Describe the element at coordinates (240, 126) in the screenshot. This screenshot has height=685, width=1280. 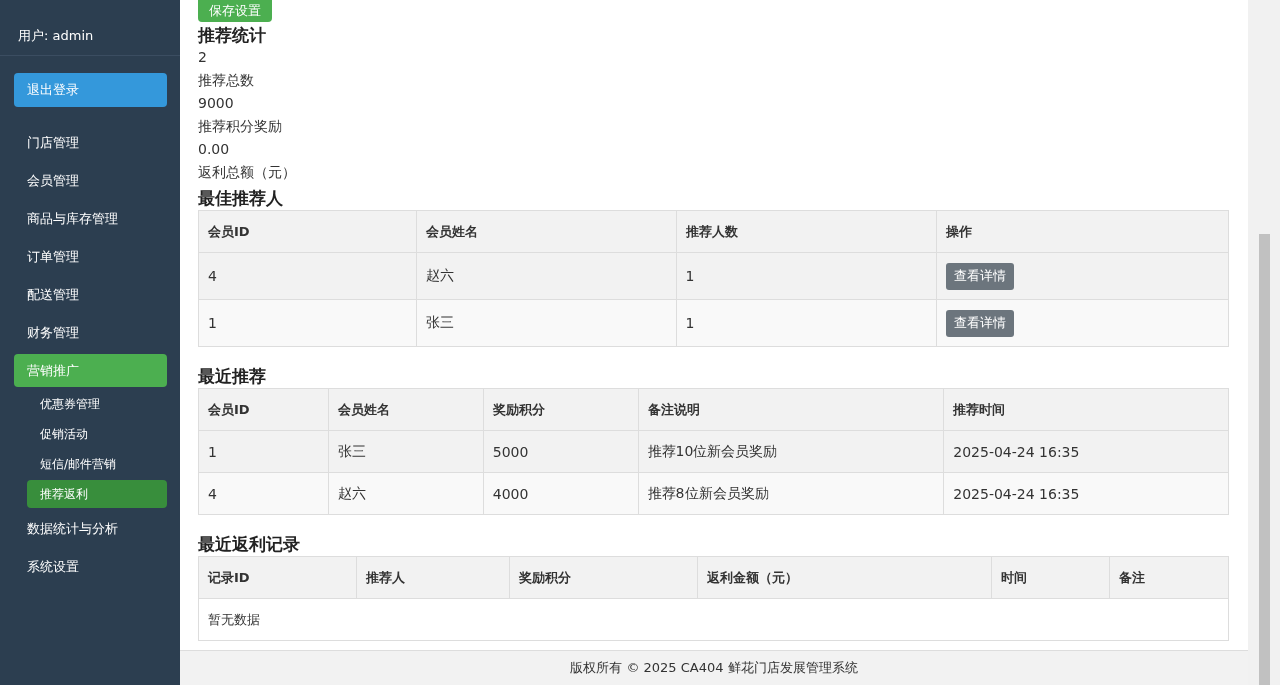
I see `stat-label: 推荐积分奖励` at that location.